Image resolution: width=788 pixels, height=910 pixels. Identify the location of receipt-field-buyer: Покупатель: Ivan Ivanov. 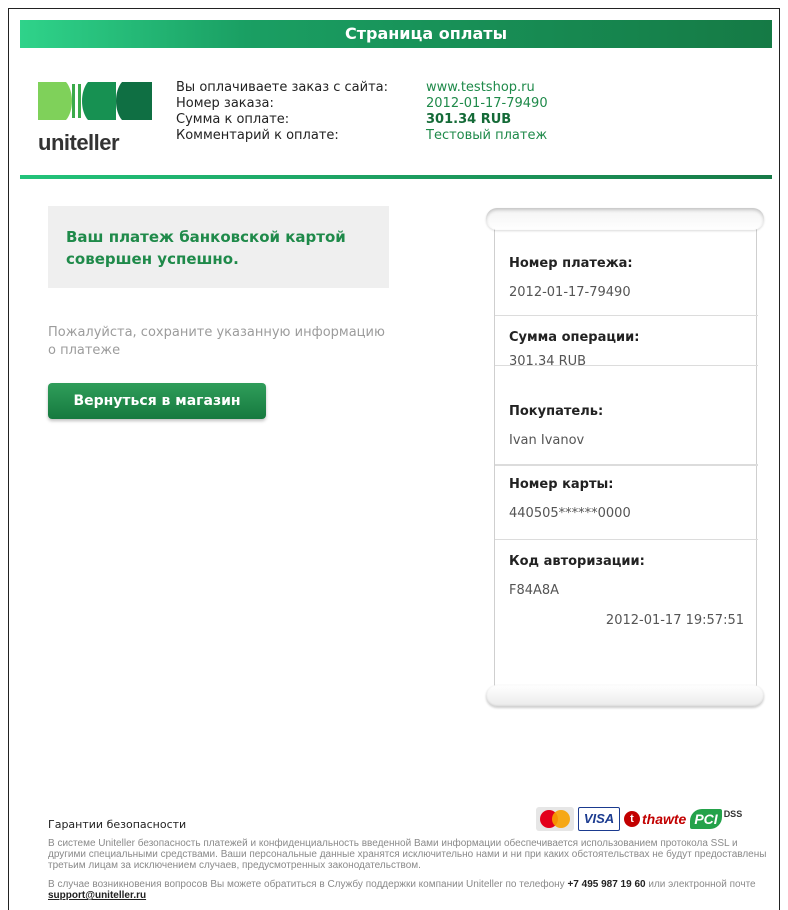
(626, 428).